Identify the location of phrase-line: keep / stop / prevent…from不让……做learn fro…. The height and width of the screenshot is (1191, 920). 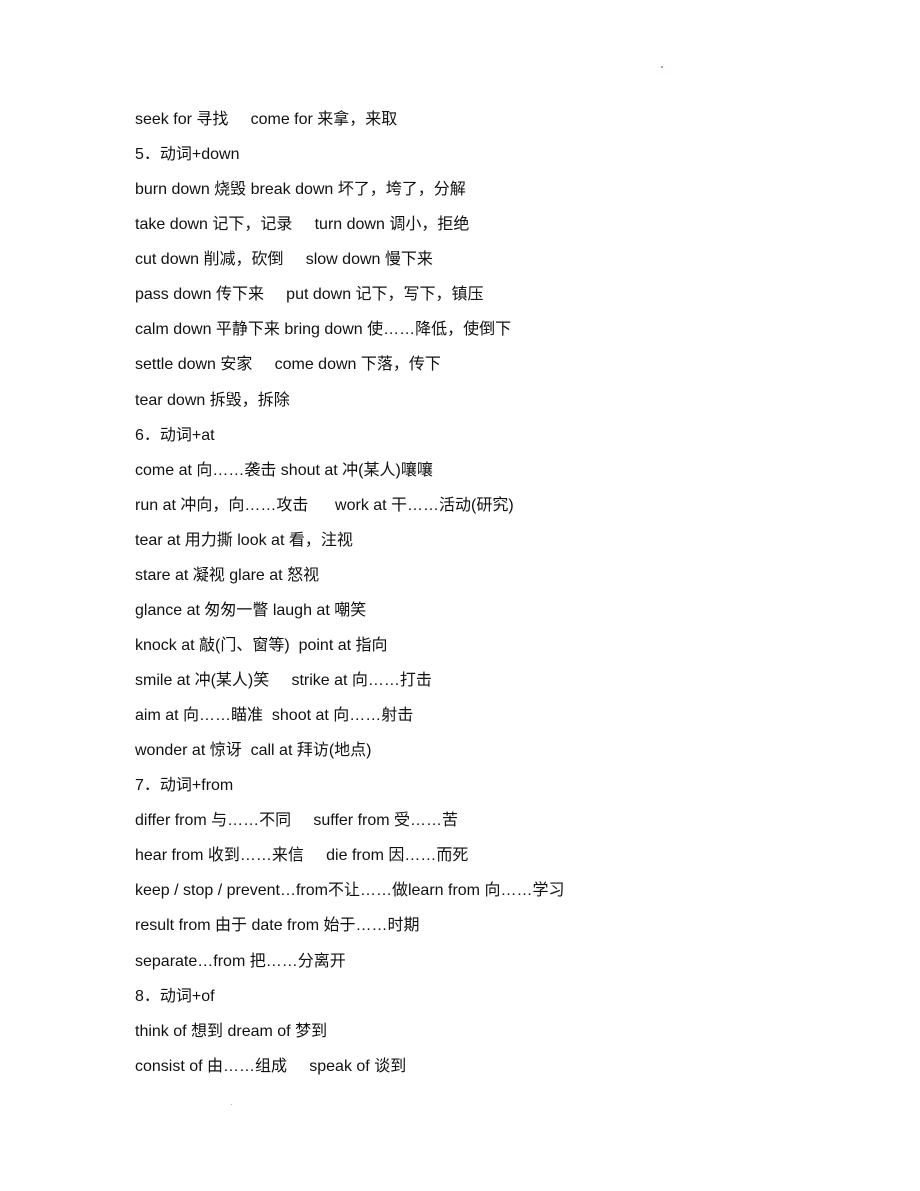
(350, 891).